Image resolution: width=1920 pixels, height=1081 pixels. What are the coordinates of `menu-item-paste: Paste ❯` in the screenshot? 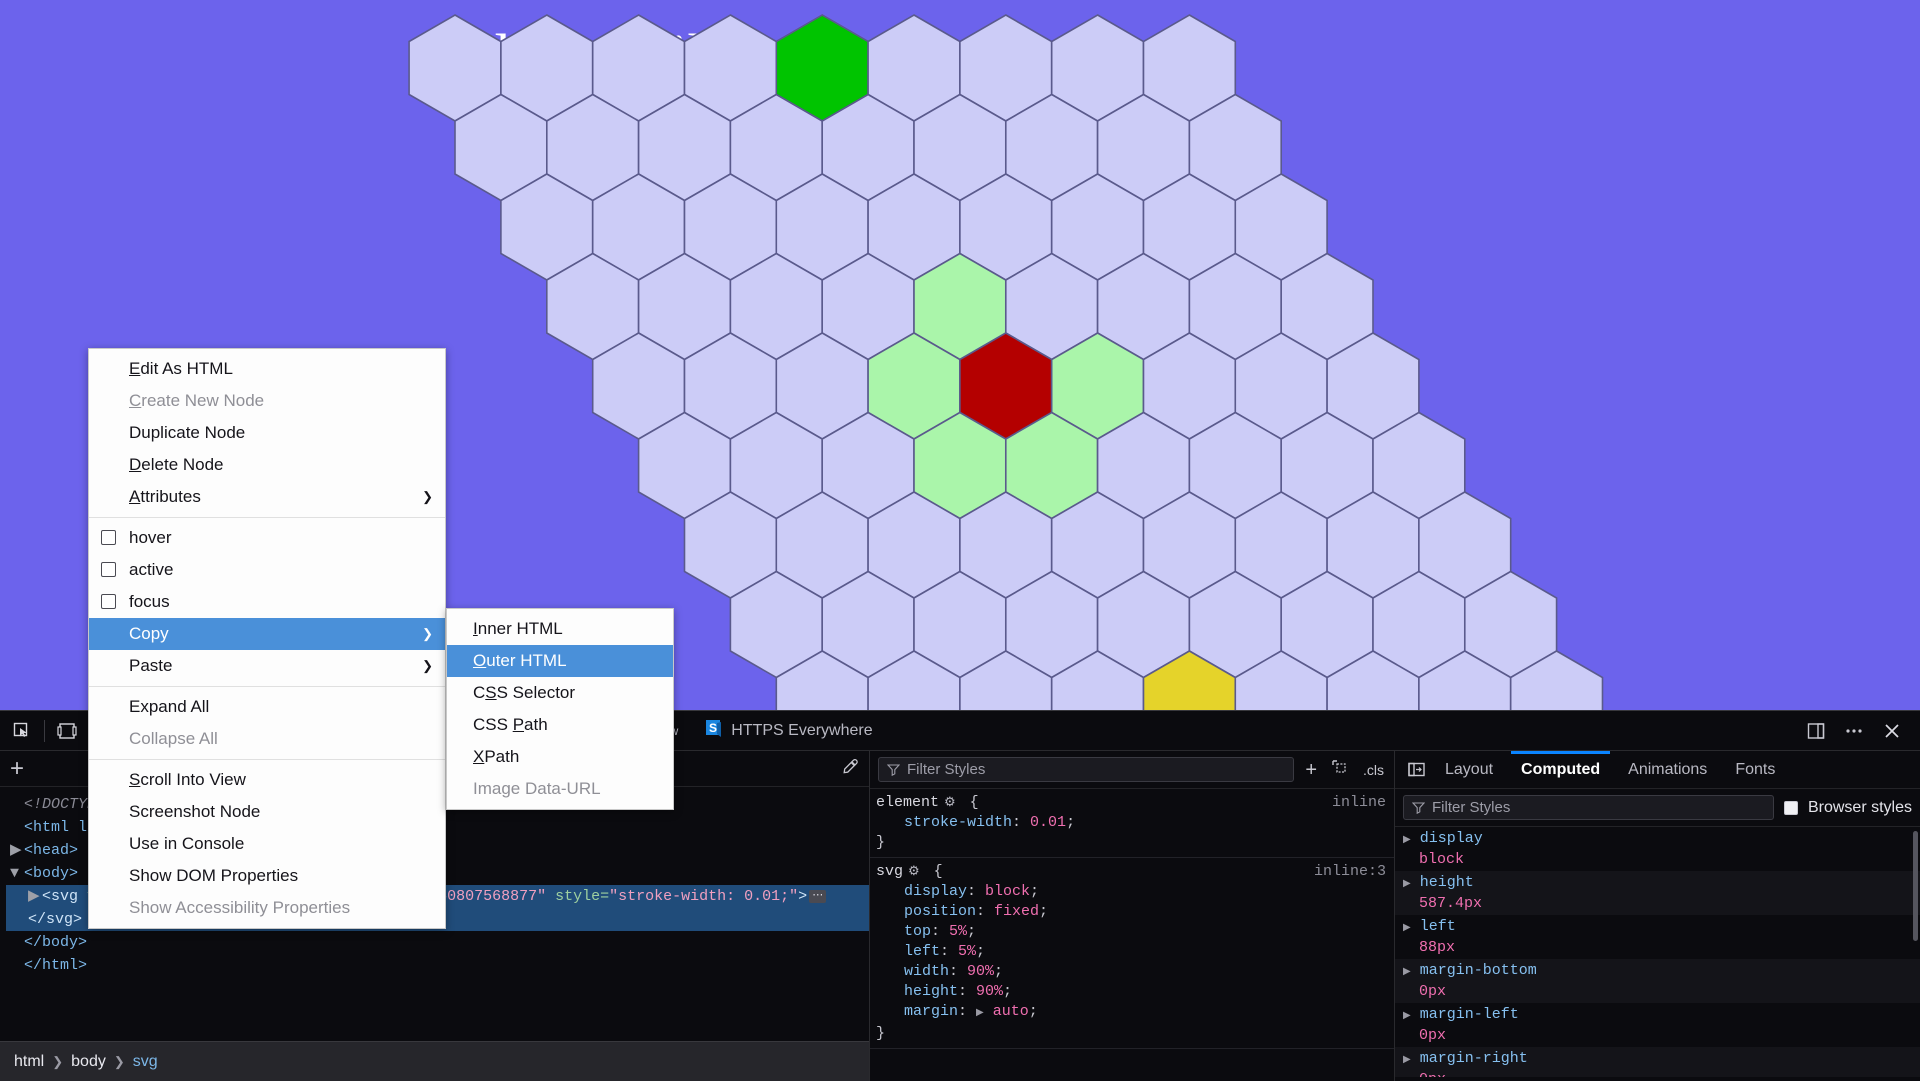 It's located at (267, 666).